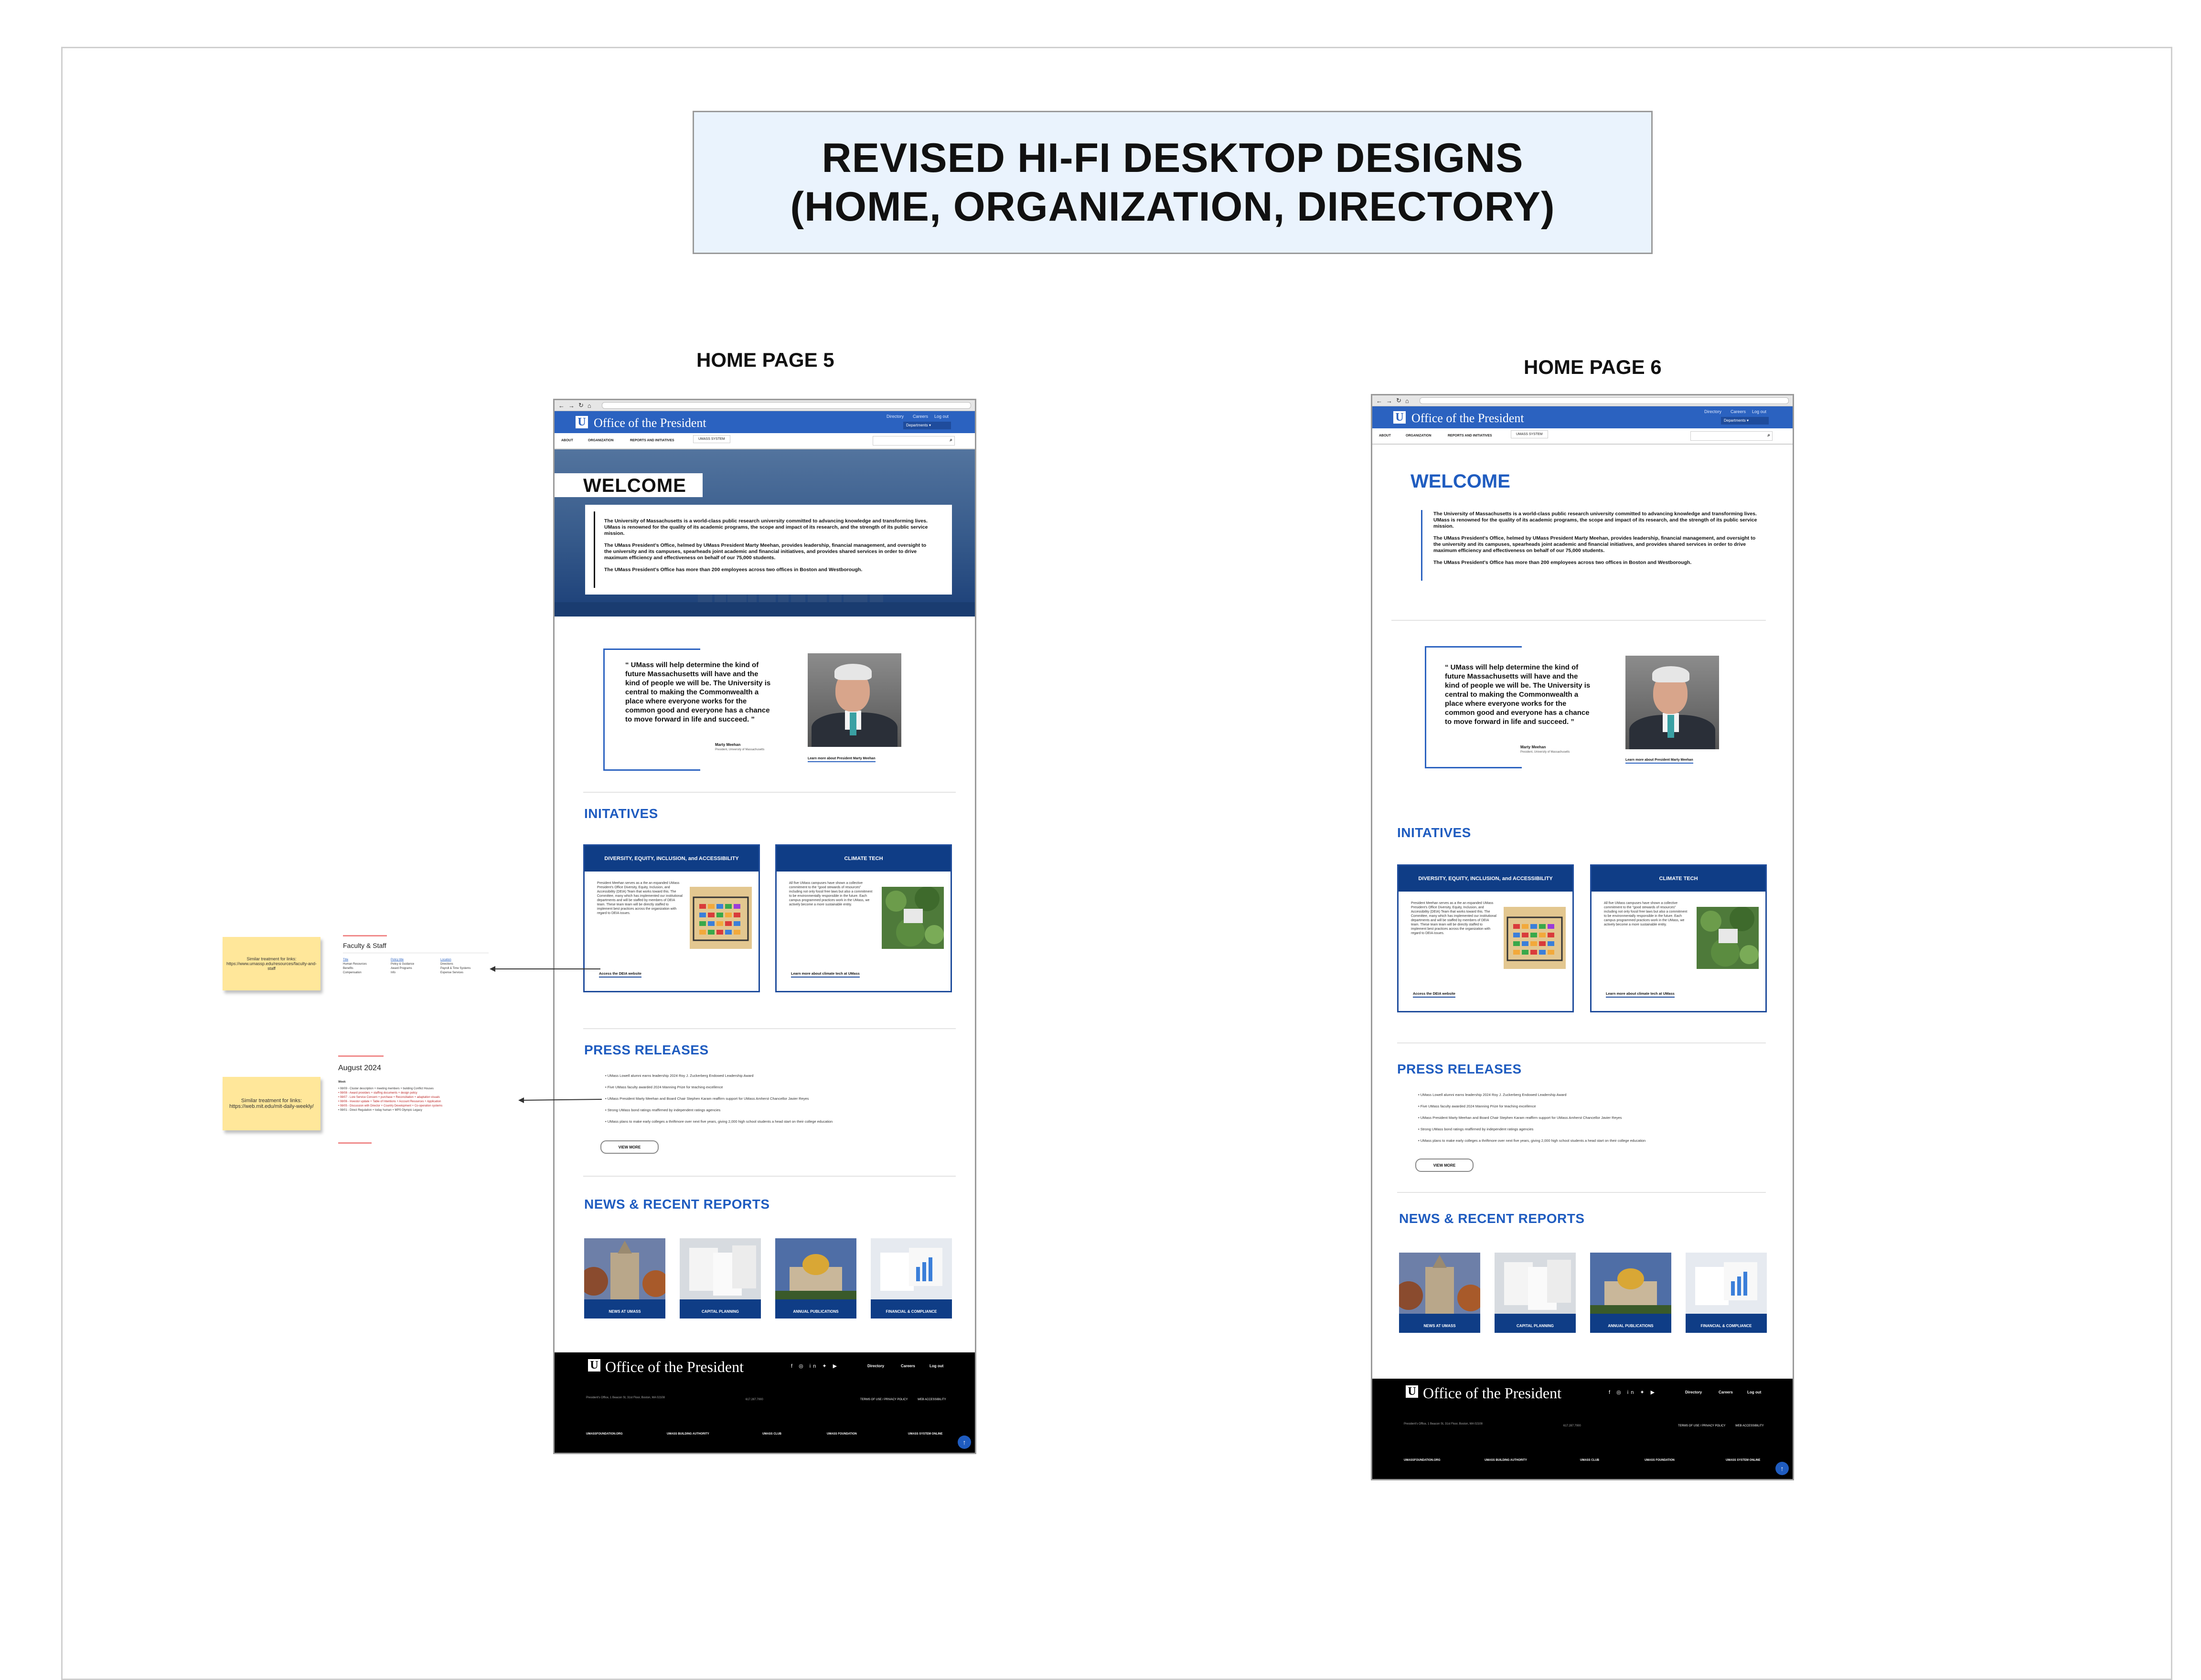  What do you see at coordinates (359, 1068) in the screenshot?
I see `august-title: August 2024` at bounding box center [359, 1068].